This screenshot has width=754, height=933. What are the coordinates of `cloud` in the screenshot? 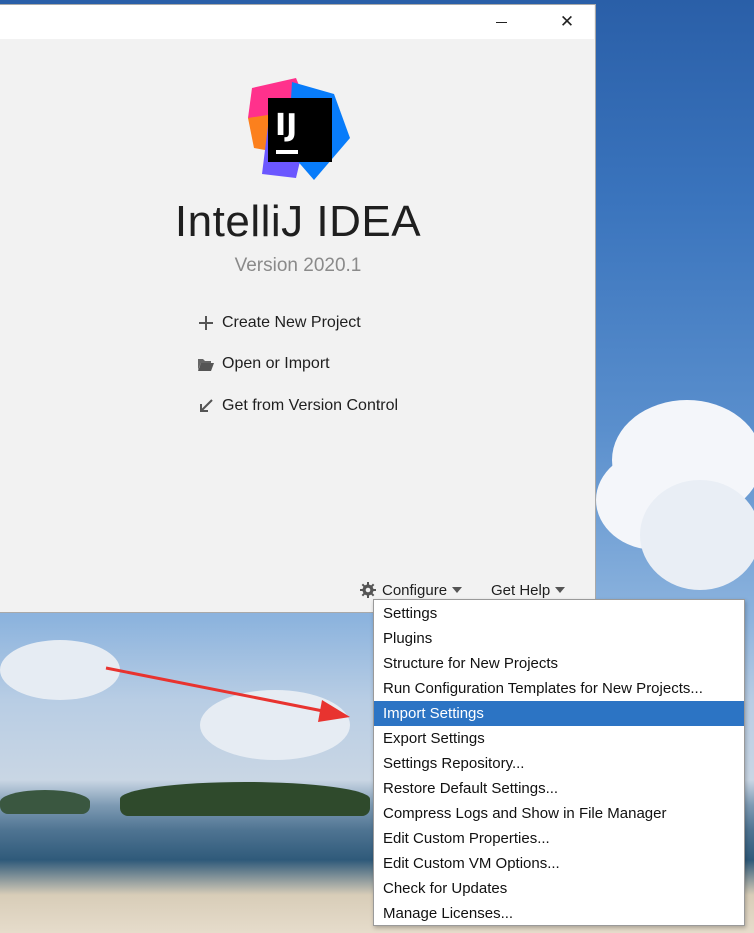 It's located at (697, 535).